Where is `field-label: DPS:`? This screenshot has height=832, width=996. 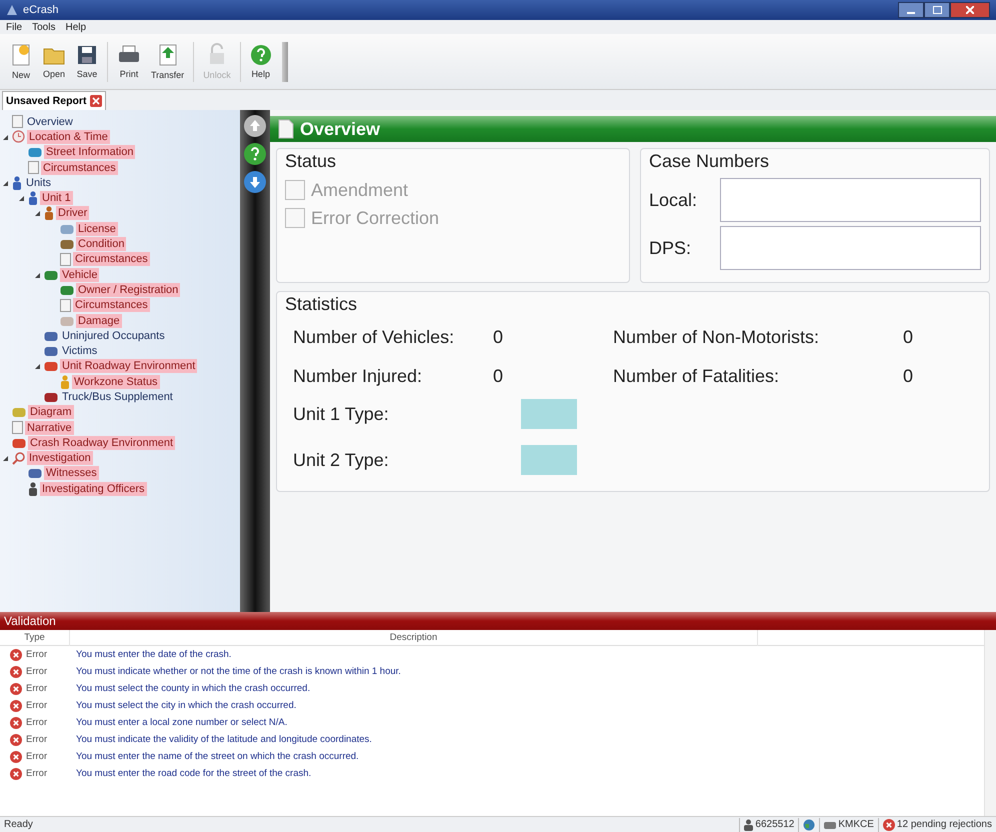 field-label: DPS: is located at coordinates (670, 248).